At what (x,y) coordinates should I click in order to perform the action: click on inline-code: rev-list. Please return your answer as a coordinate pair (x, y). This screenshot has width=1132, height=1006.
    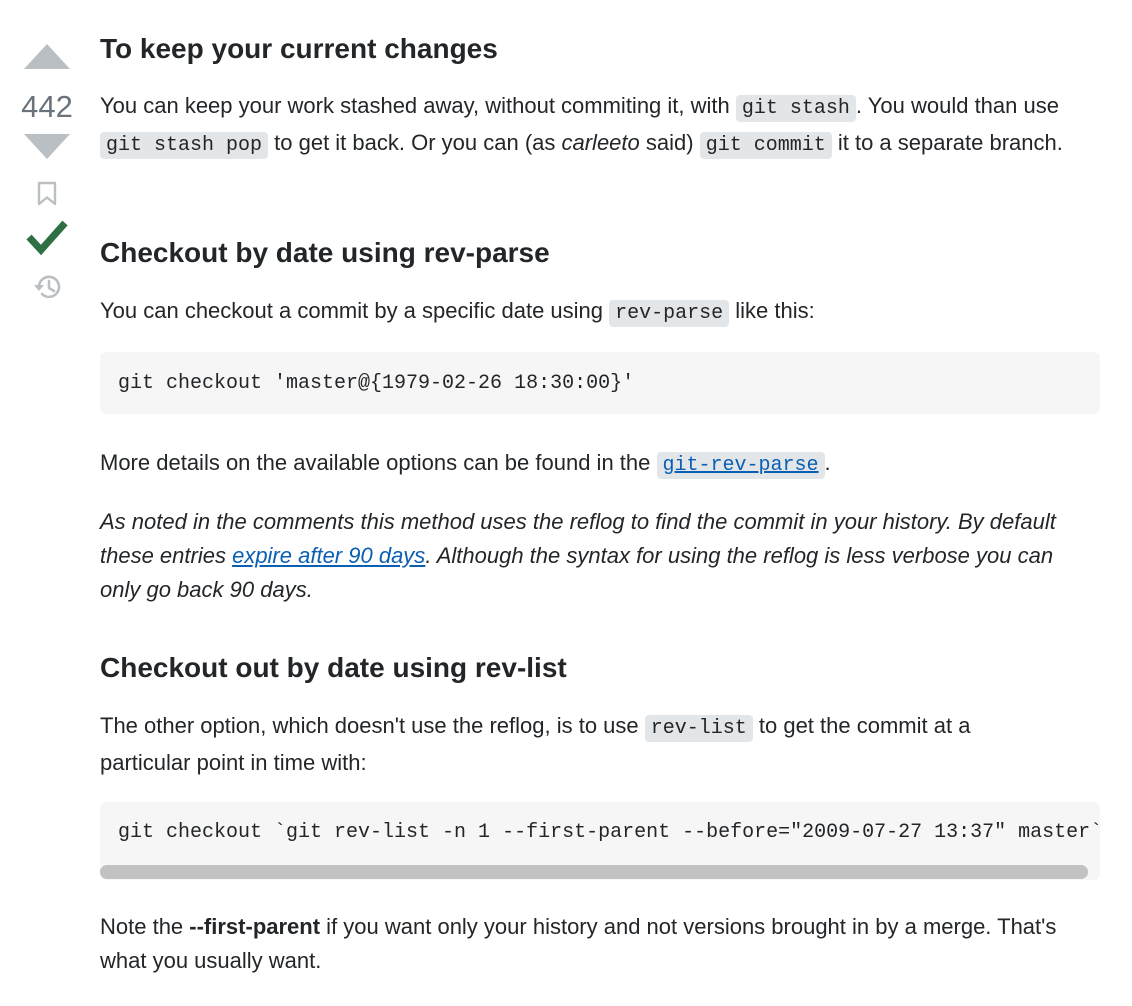
    Looking at the image, I should click on (698, 728).